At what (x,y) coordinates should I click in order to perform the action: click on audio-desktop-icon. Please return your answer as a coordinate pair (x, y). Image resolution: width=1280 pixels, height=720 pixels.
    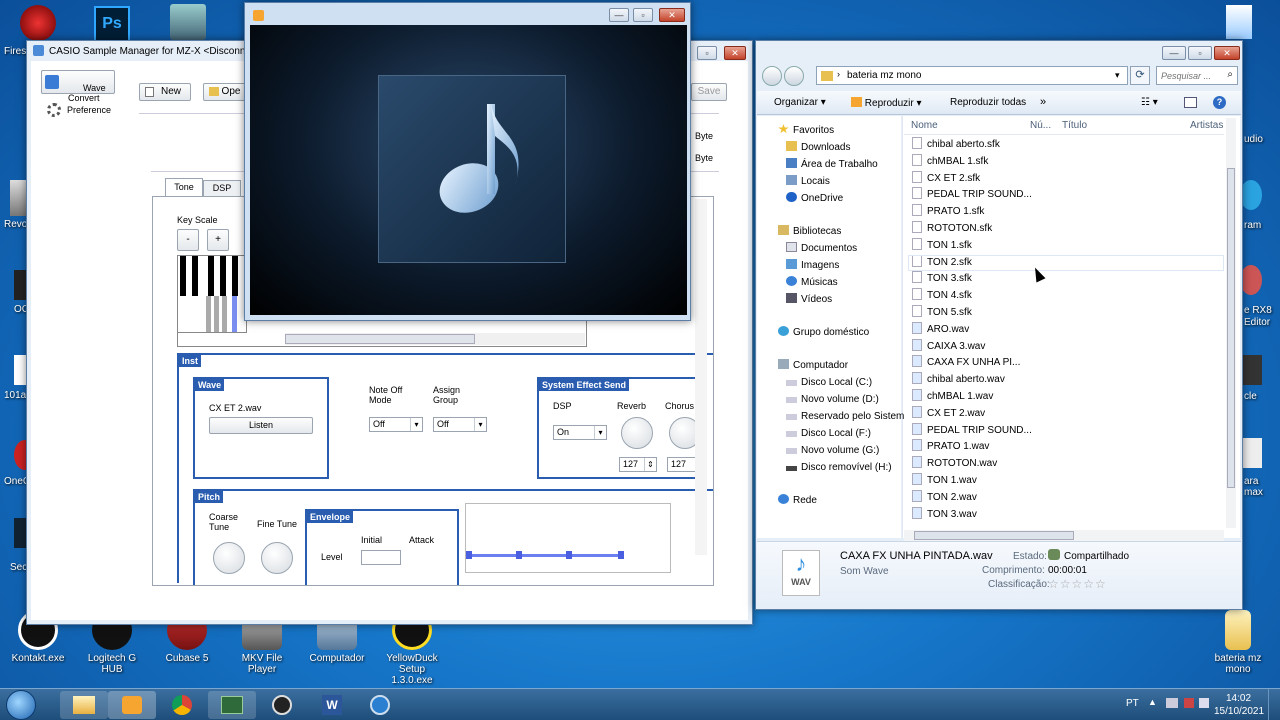
    Looking at the image, I should click on (1239, 22).